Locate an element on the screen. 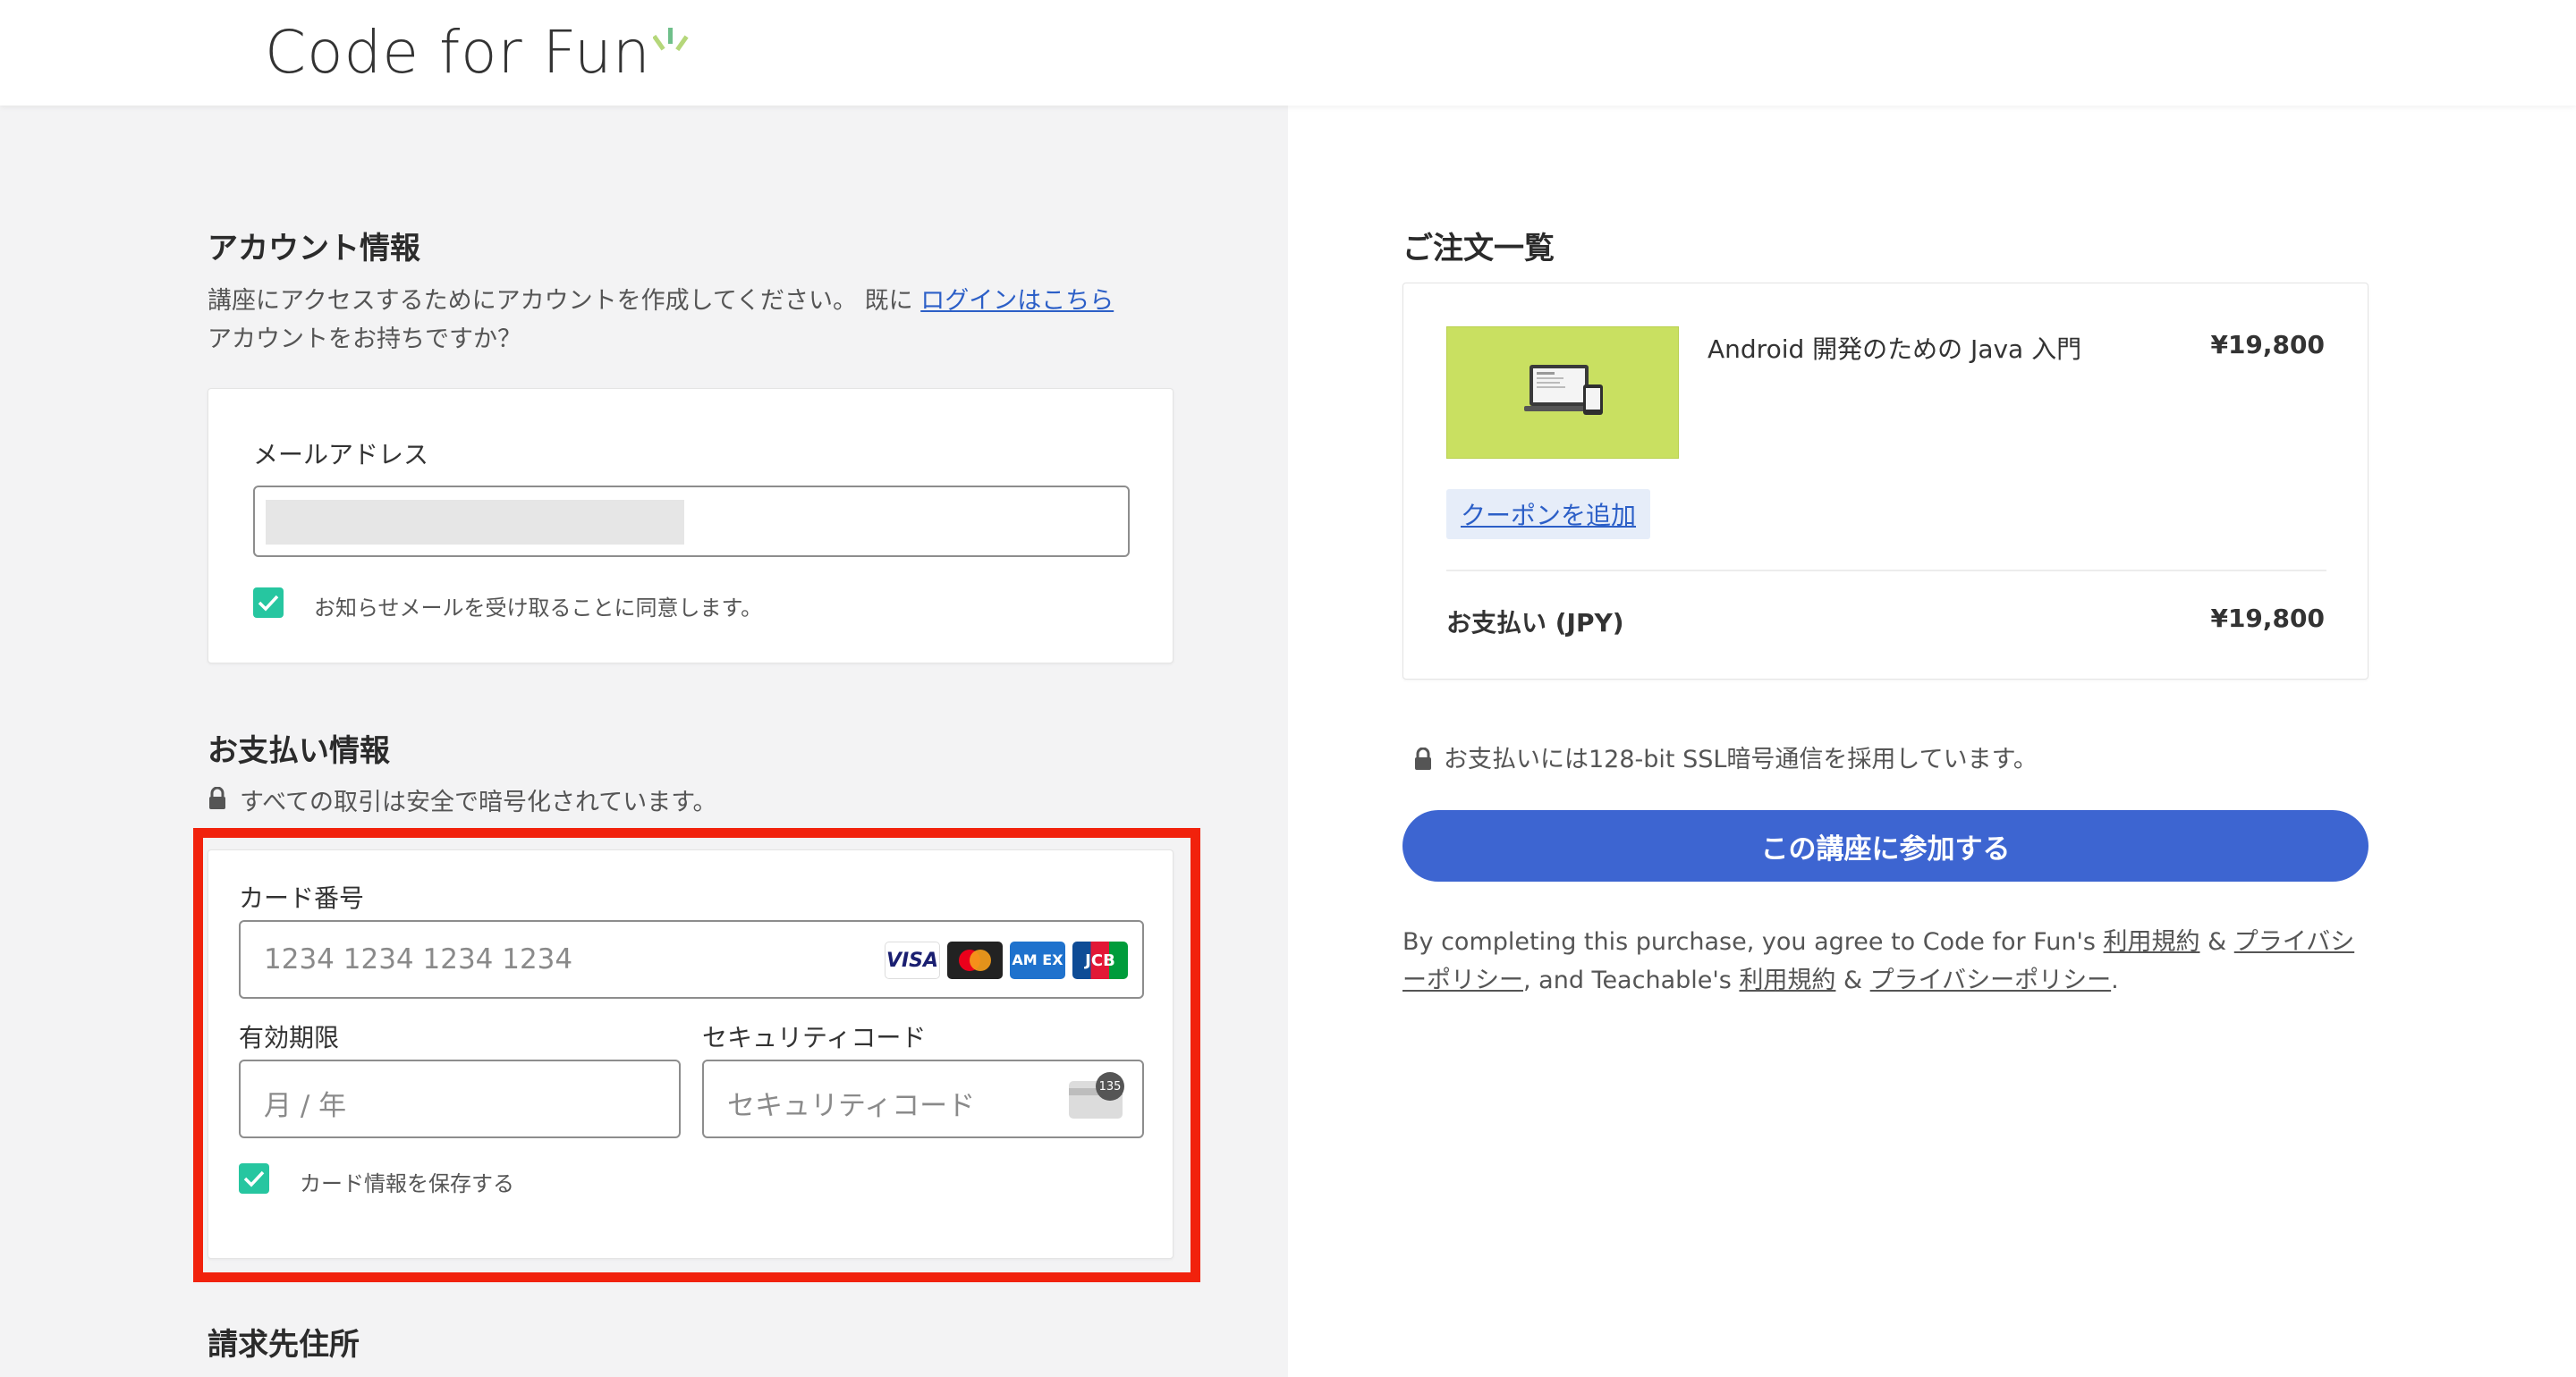  newsletter-checkbox is located at coordinates (268, 602).